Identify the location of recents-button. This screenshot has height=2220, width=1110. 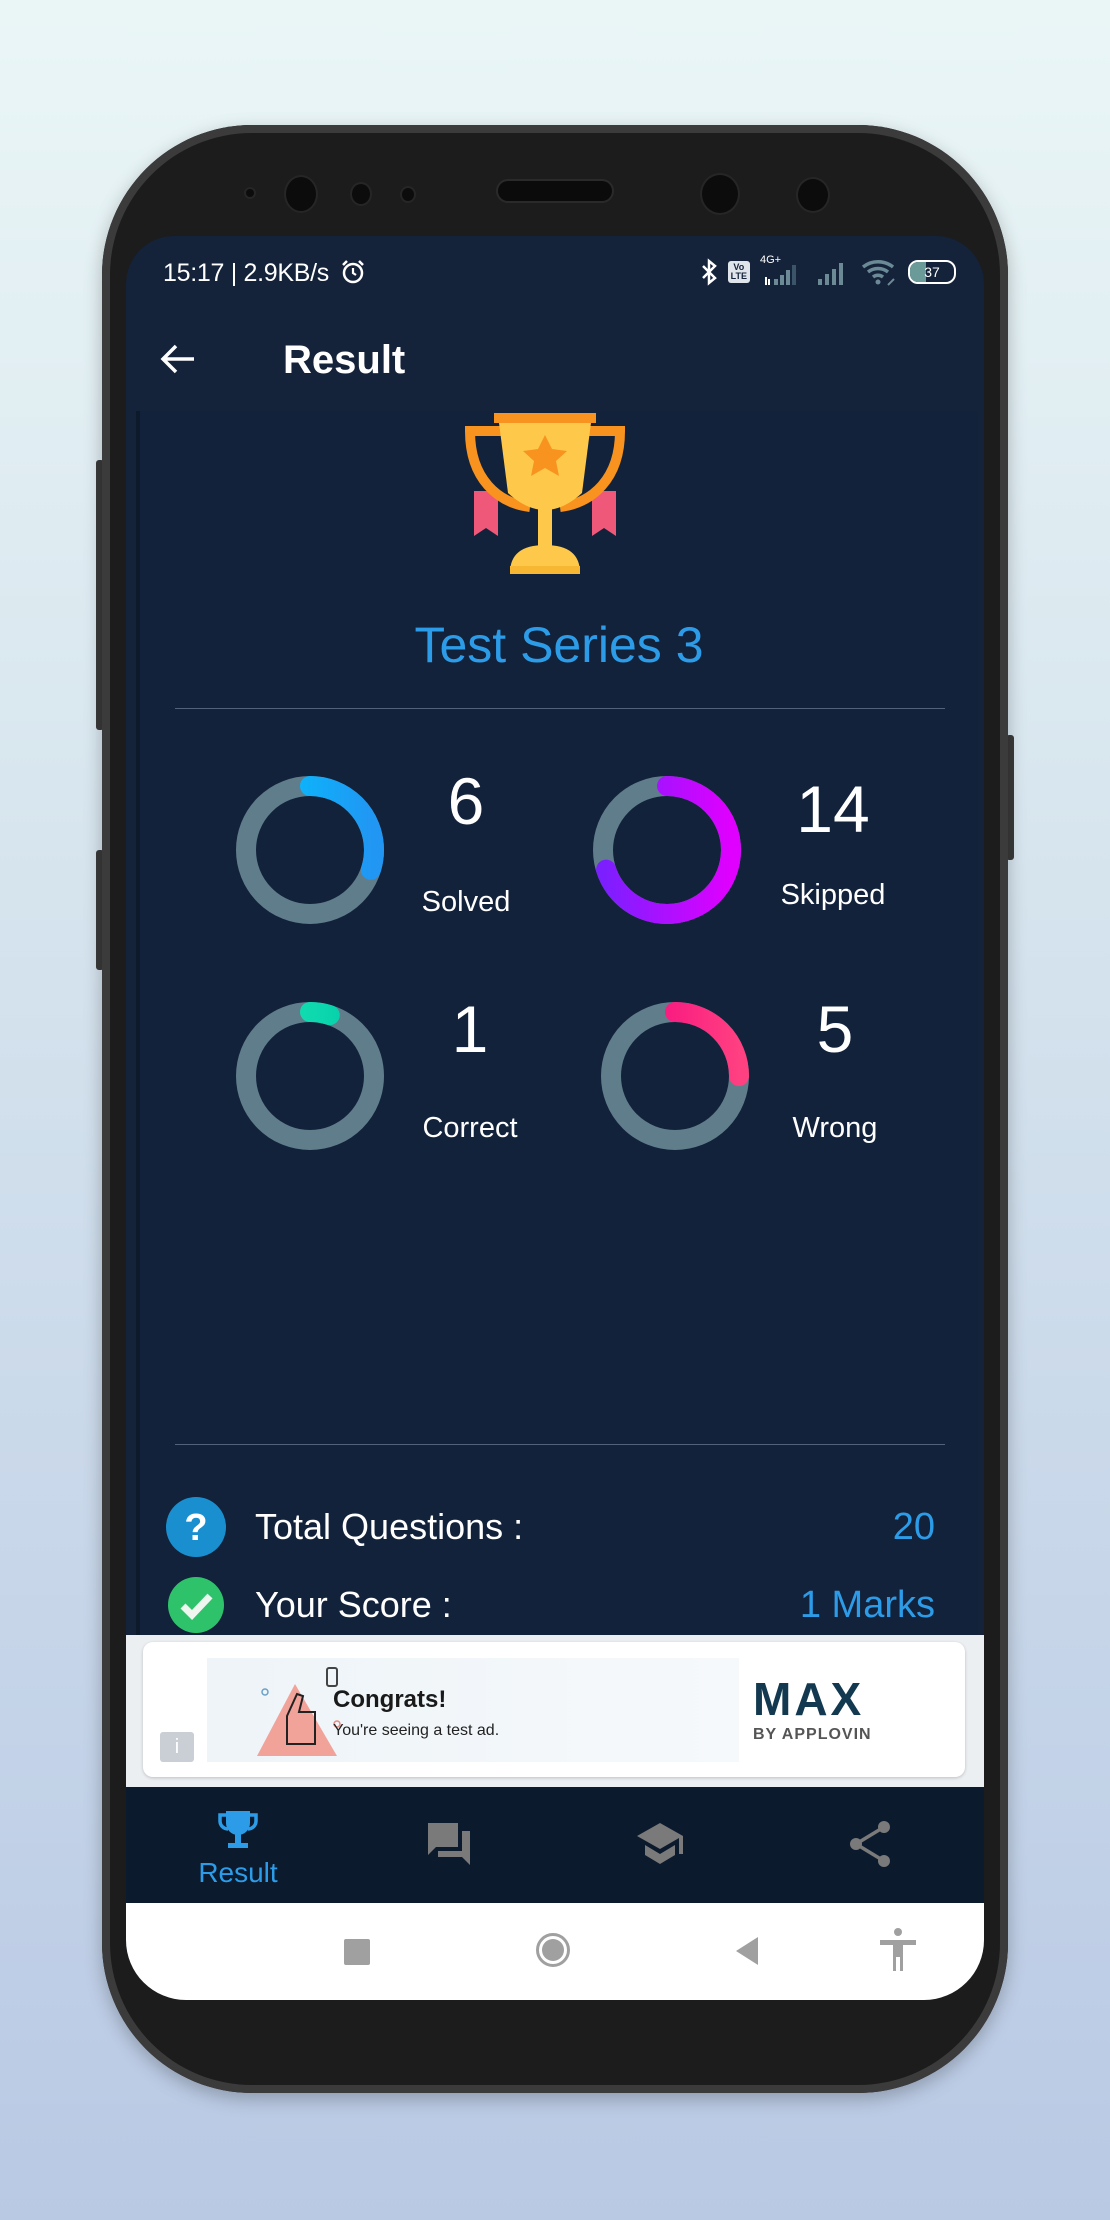
(357, 1952).